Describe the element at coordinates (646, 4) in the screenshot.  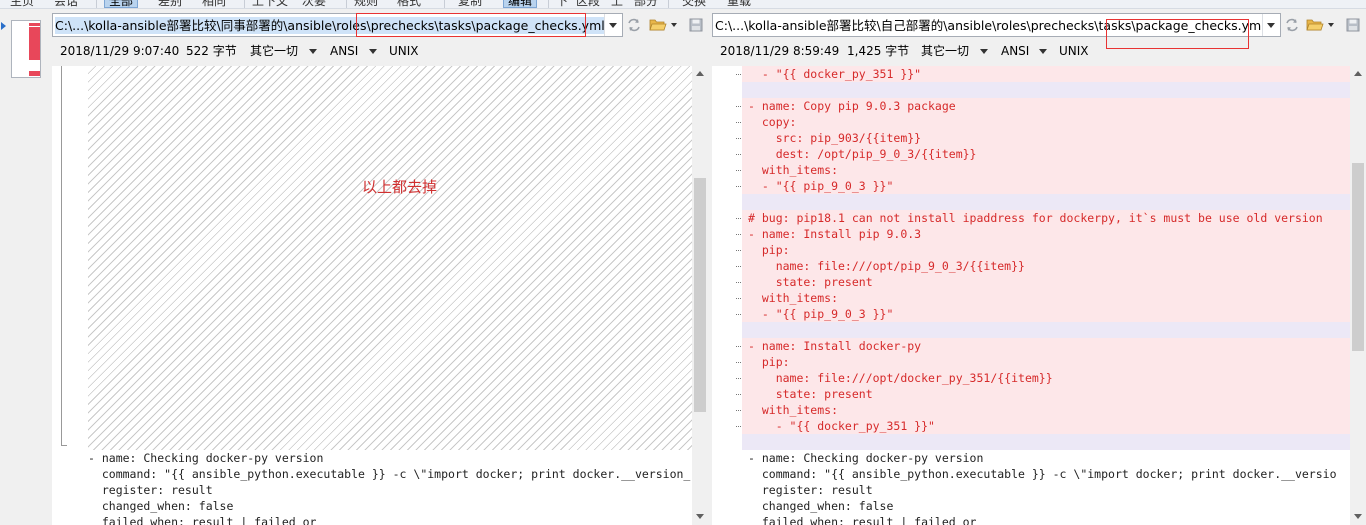
I see `toolbar-button: 部分` at that location.